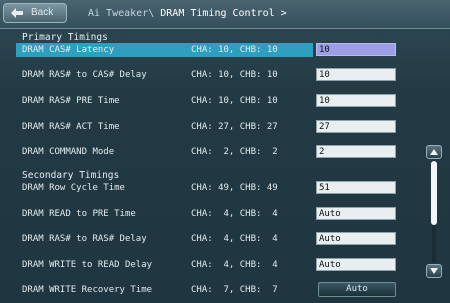 The image size is (450, 303). Describe the element at coordinates (71, 101) in the screenshot. I see `row-label: DRAM RAS# PRE Time` at that location.